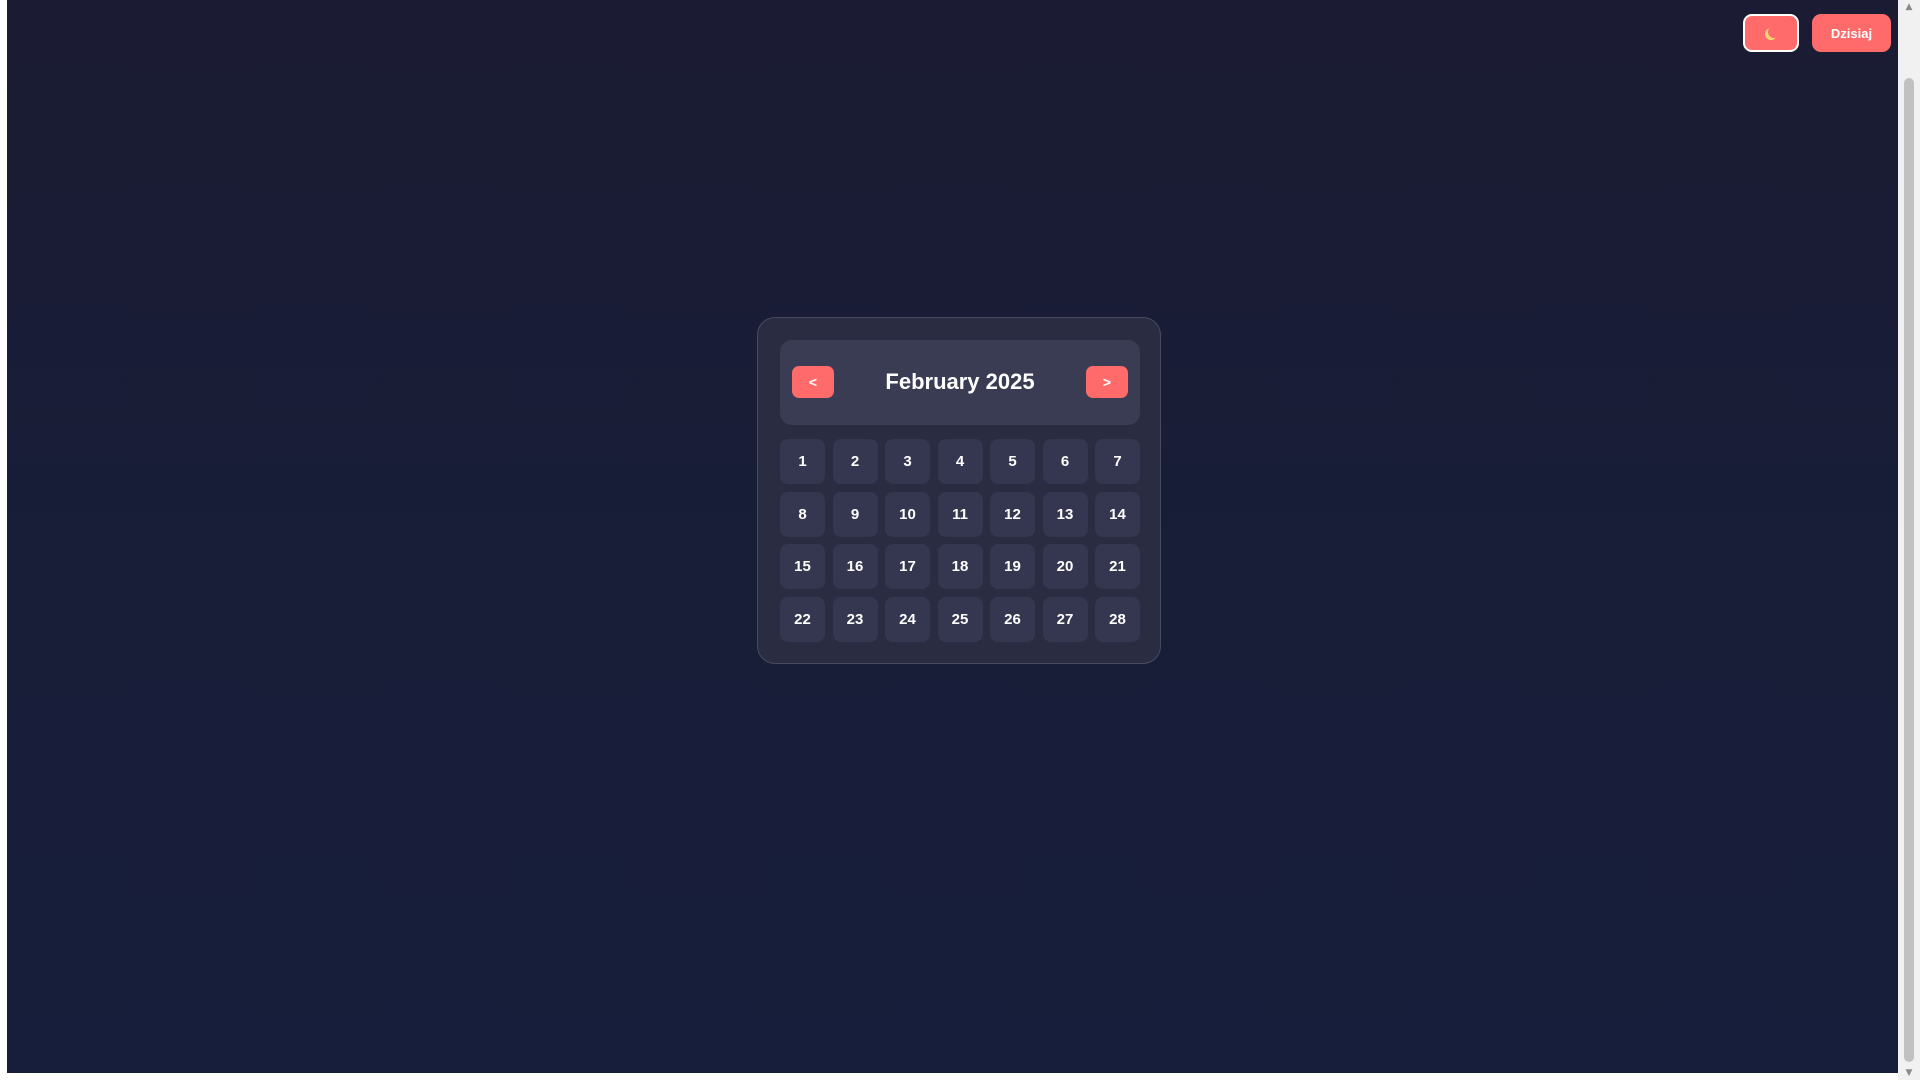 The image size is (1920, 1080). I want to click on theme-toggle-button, so click(1771, 33).